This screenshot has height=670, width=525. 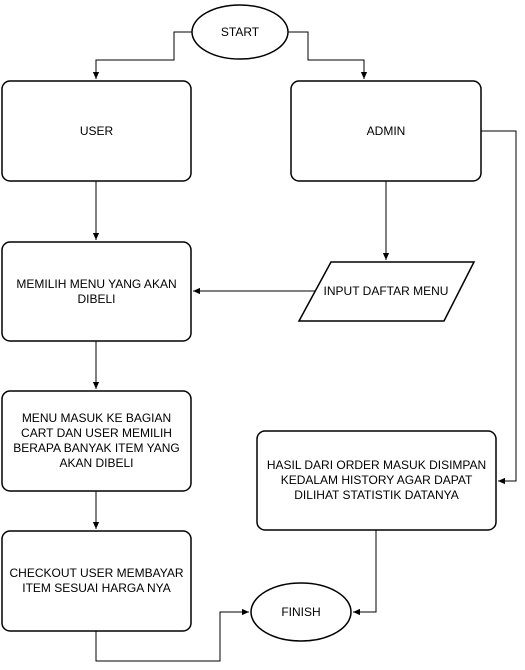 What do you see at coordinates (386, 130) in the screenshot?
I see `admin-label: ADMIN` at bounding box center [386, 130].